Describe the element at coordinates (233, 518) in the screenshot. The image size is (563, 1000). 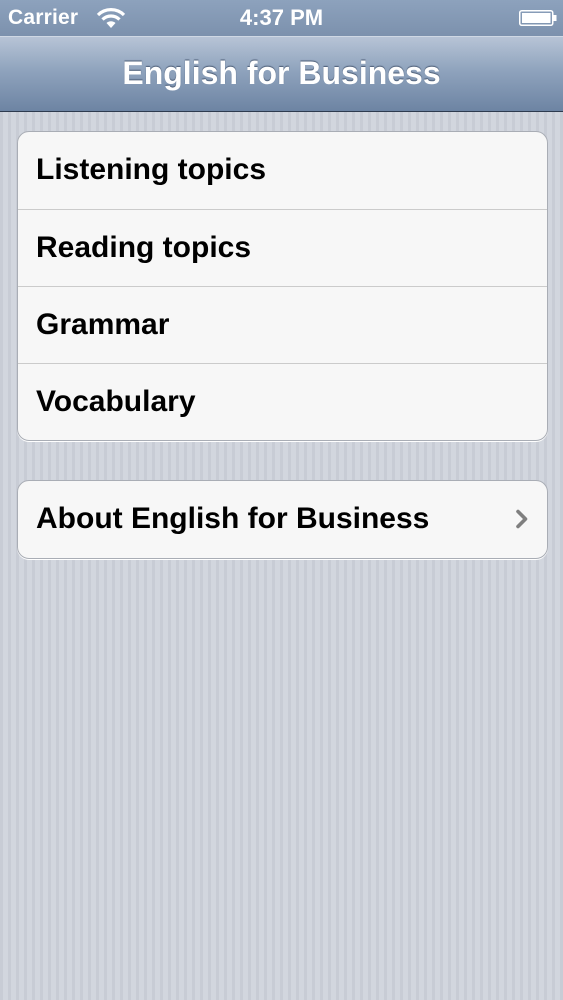
I see `about-label: About English for Business` at that location.